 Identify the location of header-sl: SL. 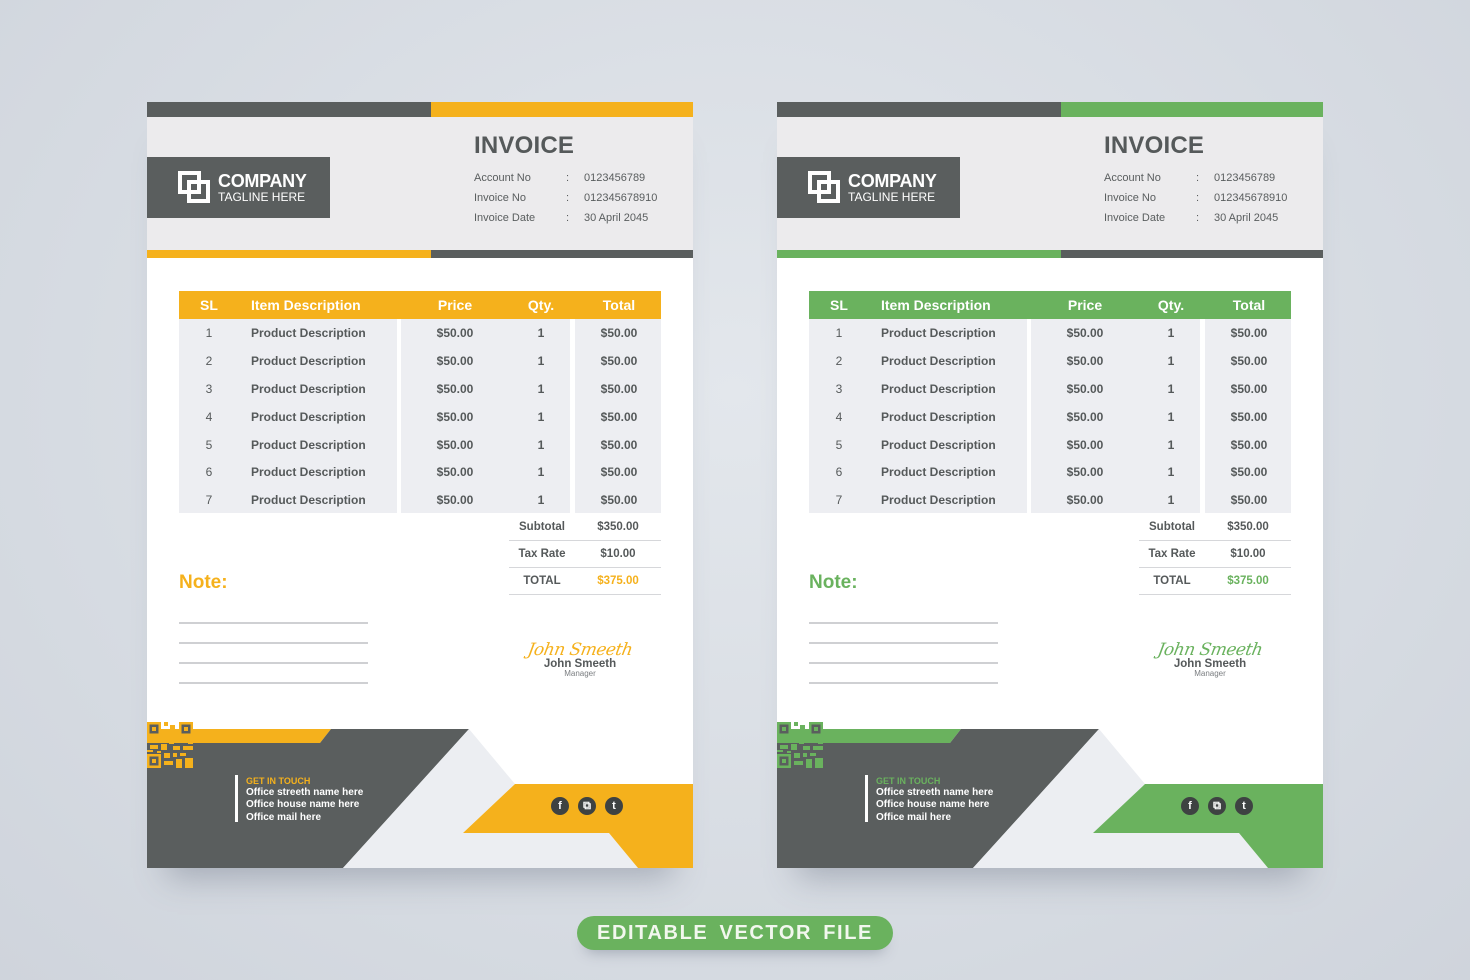
(209, 305).